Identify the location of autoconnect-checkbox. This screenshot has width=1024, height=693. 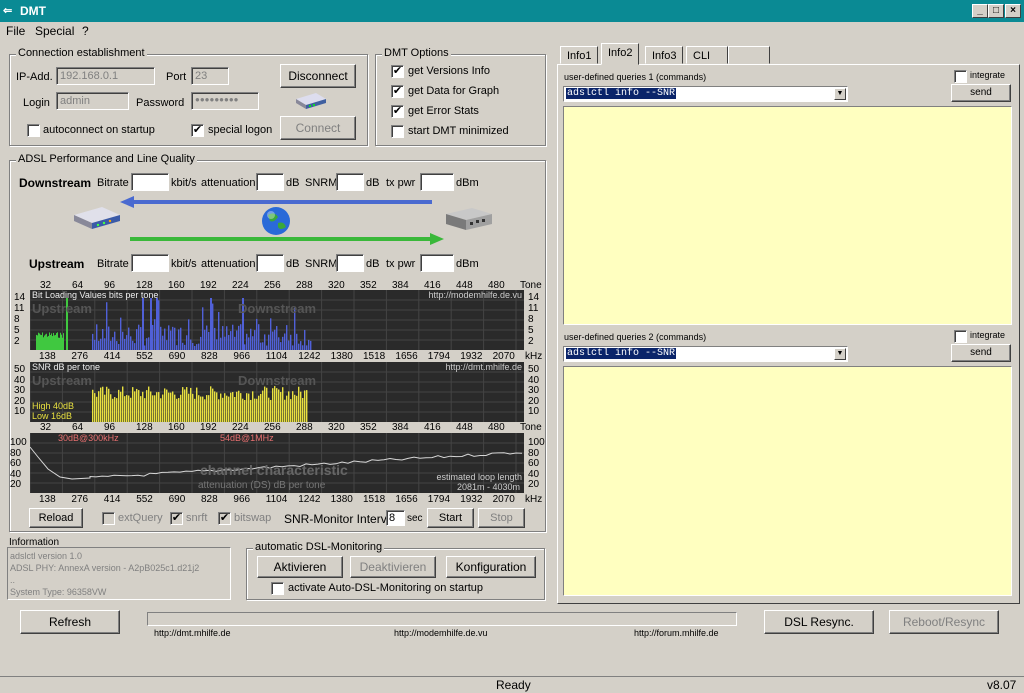
(33, 130).